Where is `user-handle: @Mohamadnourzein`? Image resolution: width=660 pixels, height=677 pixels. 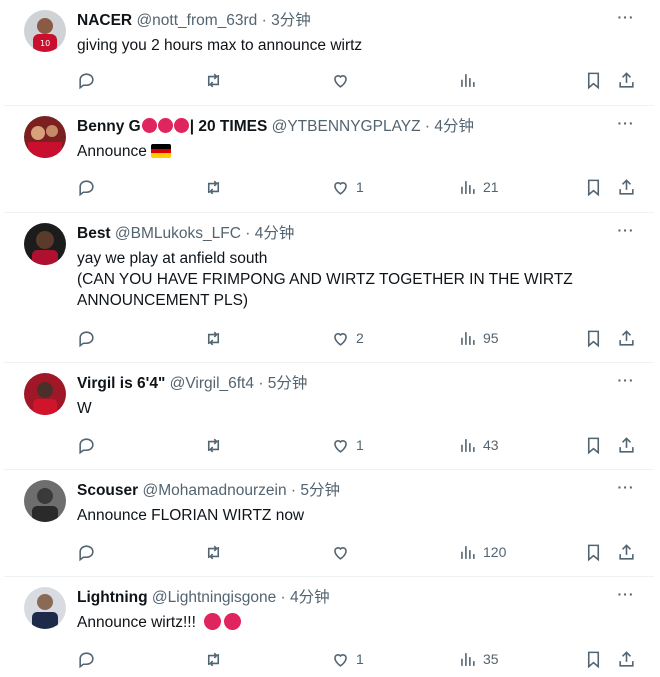 user-handle: @Mohamadnourzein is located at coordinates (214, 490).